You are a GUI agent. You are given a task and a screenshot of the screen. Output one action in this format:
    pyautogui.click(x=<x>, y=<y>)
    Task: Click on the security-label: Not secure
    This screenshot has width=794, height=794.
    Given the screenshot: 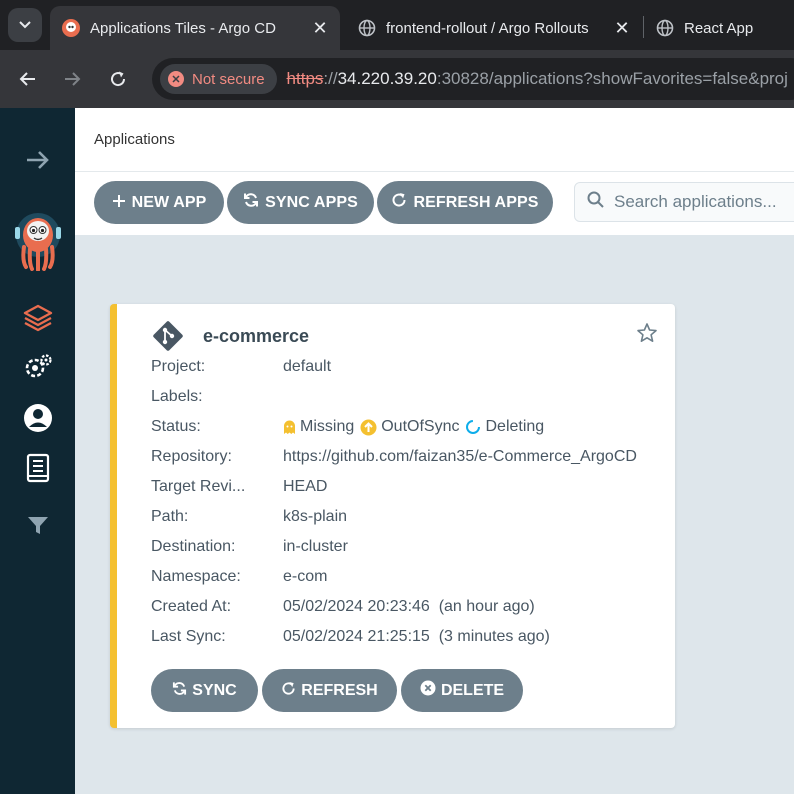 What is the action you would take?
    pyautogui.click(x=228, y=79)
    